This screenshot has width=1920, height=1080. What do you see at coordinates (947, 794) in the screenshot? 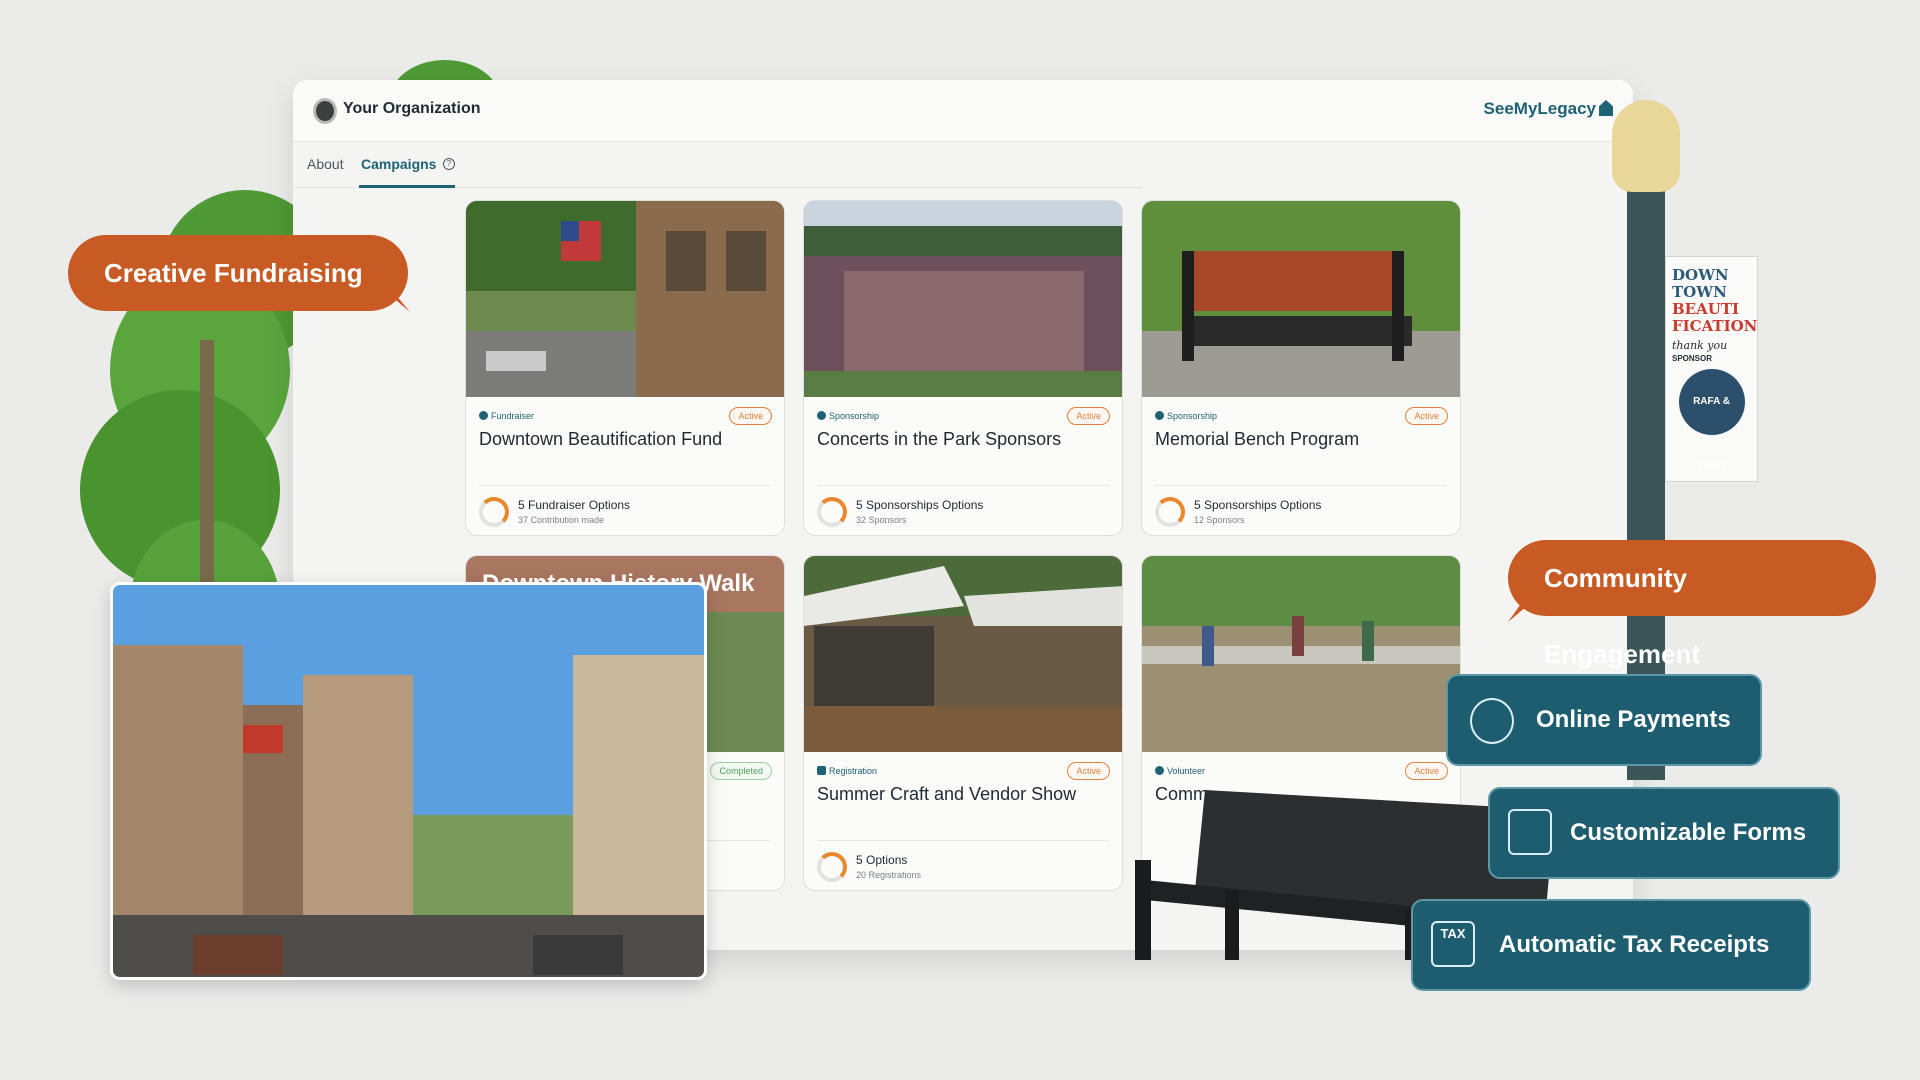
I see `campaign-title: Summer Craft and Vendor Show` at bounding box center [947, 794].